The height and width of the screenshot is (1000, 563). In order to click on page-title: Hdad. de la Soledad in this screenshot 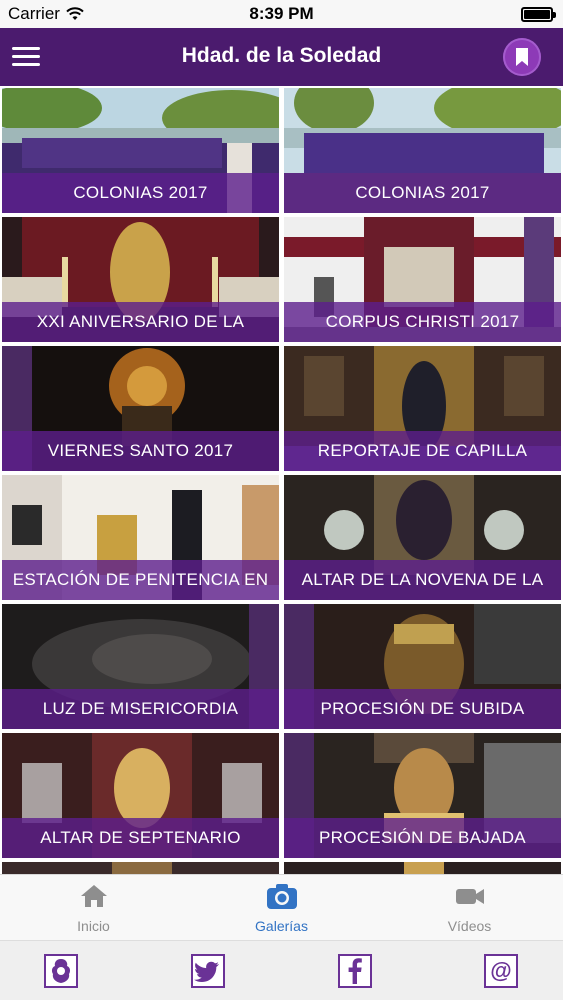, I will do `click(281, 55)`.